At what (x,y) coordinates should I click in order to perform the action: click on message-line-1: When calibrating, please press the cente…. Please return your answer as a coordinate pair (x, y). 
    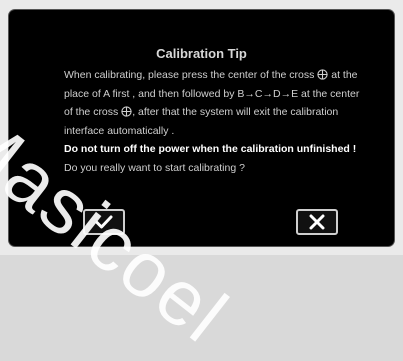
    Looking at the image, I should click on (224, 75).